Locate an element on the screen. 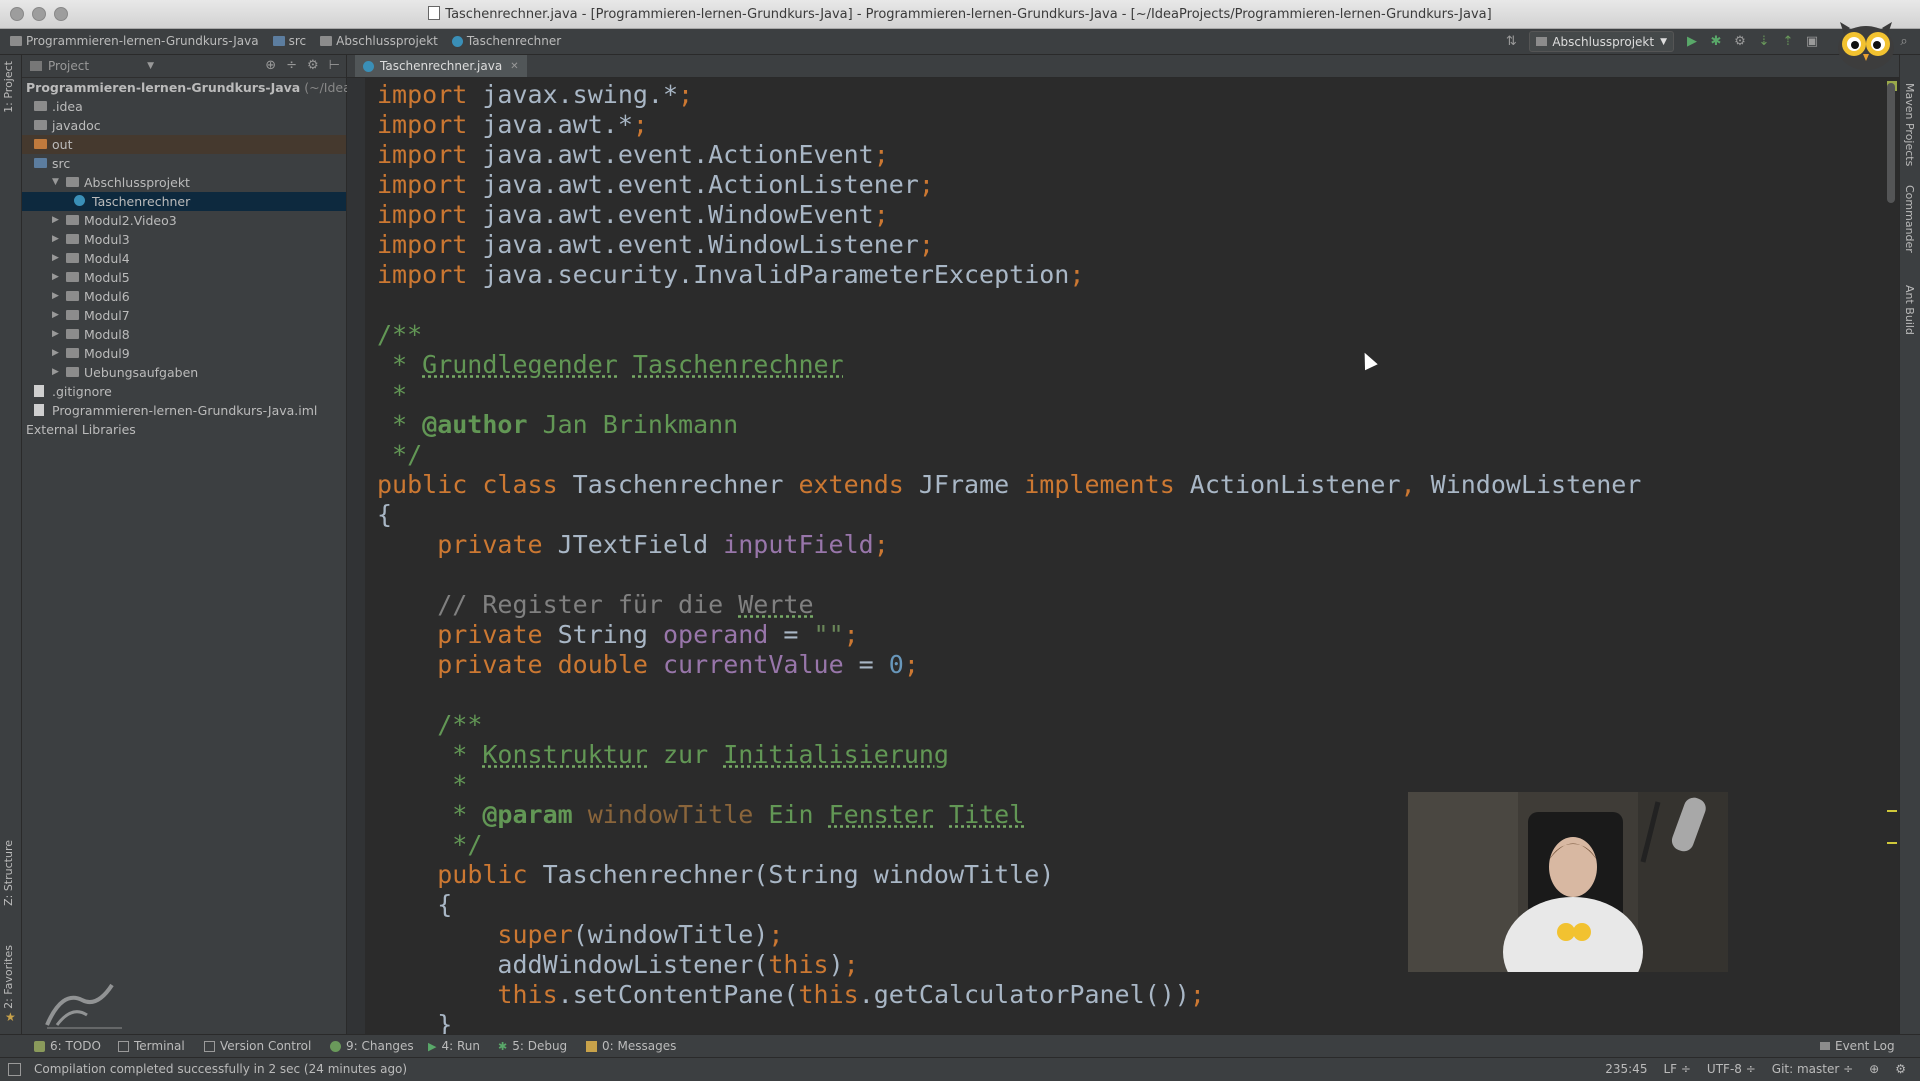 Image resolution: width=1920 pixels, height=1081 pixels. tool-tab-changes: 9: Changes is located at coordinates (372, 1046).